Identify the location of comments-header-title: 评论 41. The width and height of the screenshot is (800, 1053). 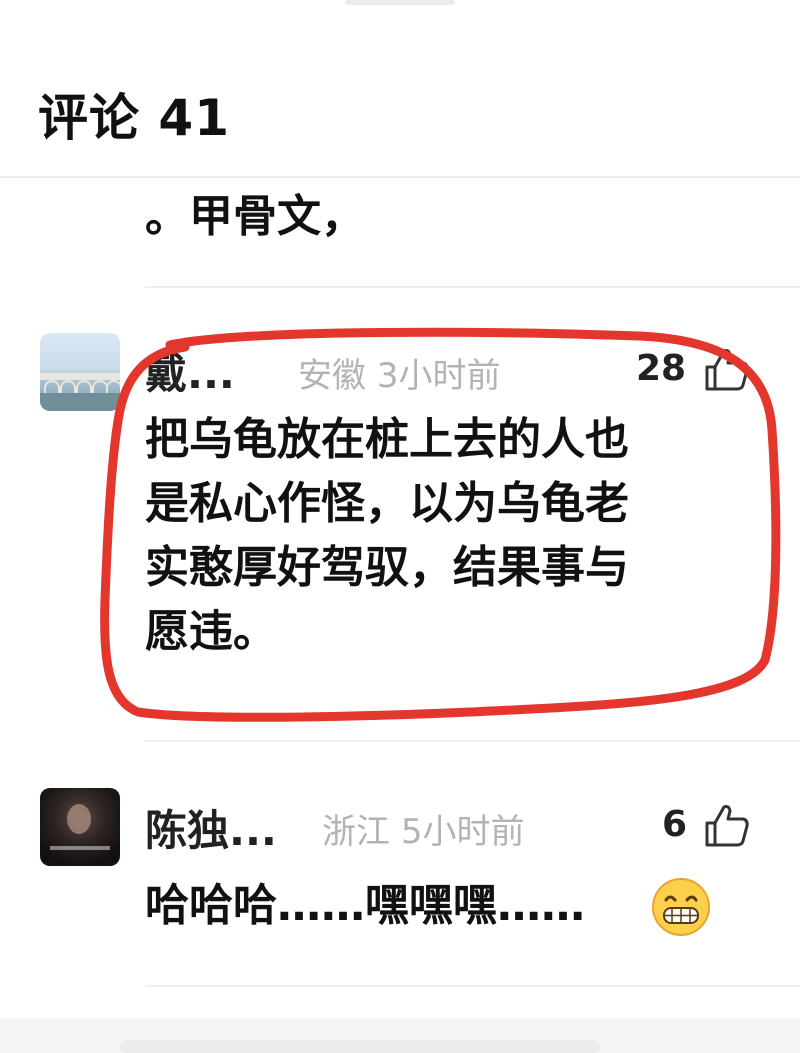
(134, 118).